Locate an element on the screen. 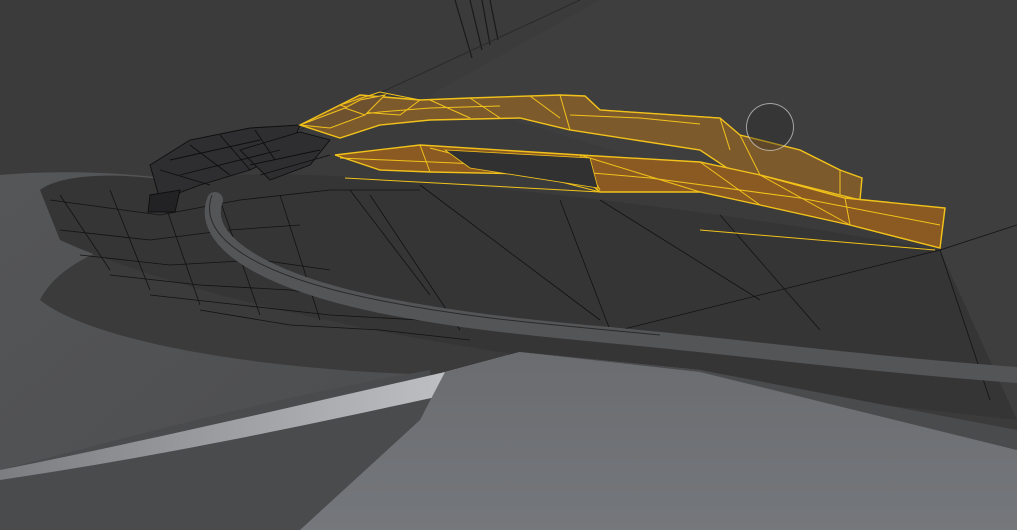  brush-circle-icon is located at coordinates (770, 127).